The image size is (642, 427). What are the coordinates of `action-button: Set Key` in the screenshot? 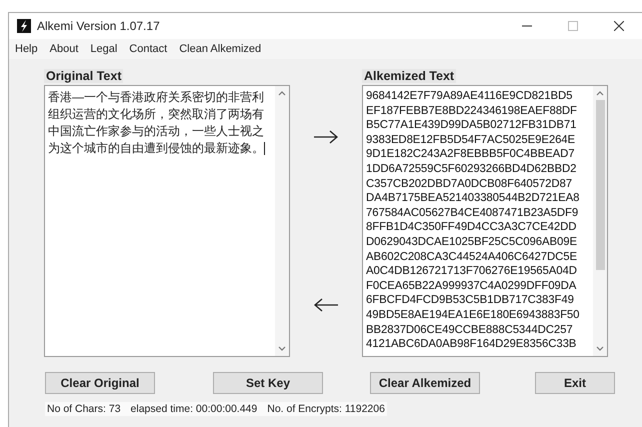 It's located at (268, 383).